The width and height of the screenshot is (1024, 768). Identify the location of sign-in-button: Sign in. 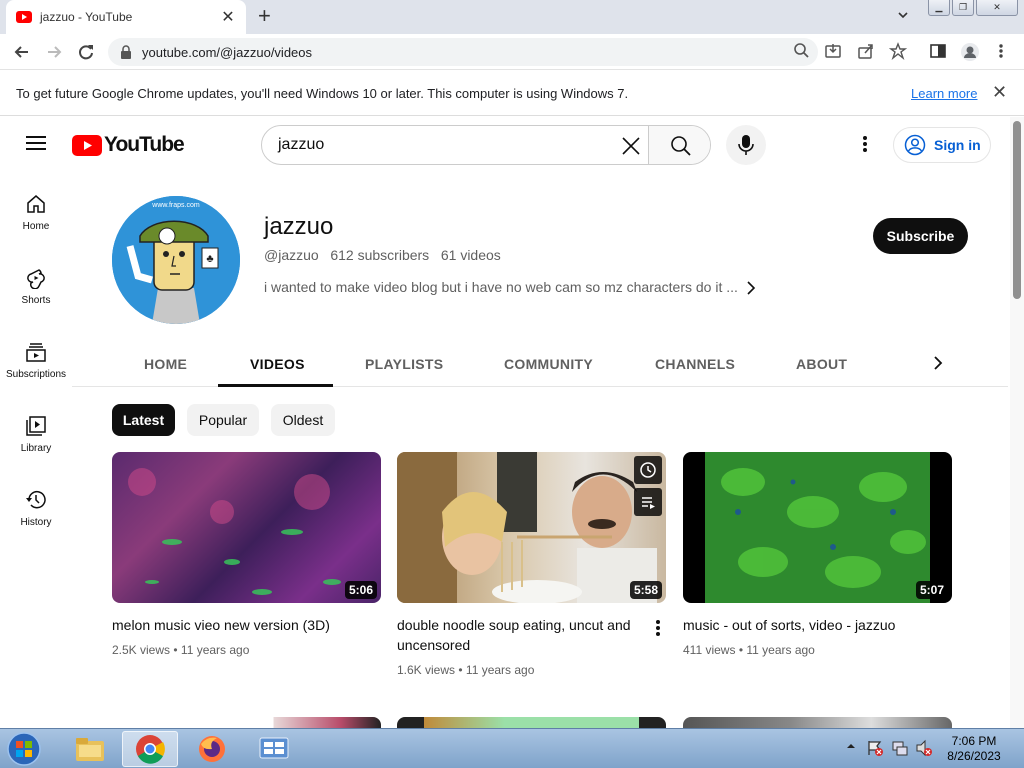
(942, 145).